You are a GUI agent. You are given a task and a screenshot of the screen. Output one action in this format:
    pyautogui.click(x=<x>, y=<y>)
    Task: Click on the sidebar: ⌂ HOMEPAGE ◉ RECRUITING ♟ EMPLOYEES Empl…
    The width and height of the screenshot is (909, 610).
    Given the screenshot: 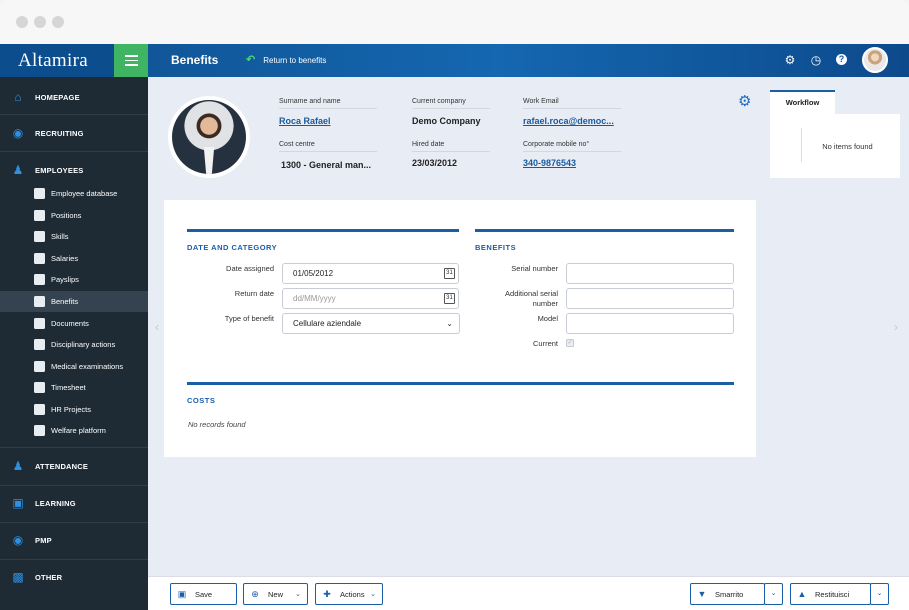 What is the action you would take?
    pyautogui.click(x=74, y=343)
    